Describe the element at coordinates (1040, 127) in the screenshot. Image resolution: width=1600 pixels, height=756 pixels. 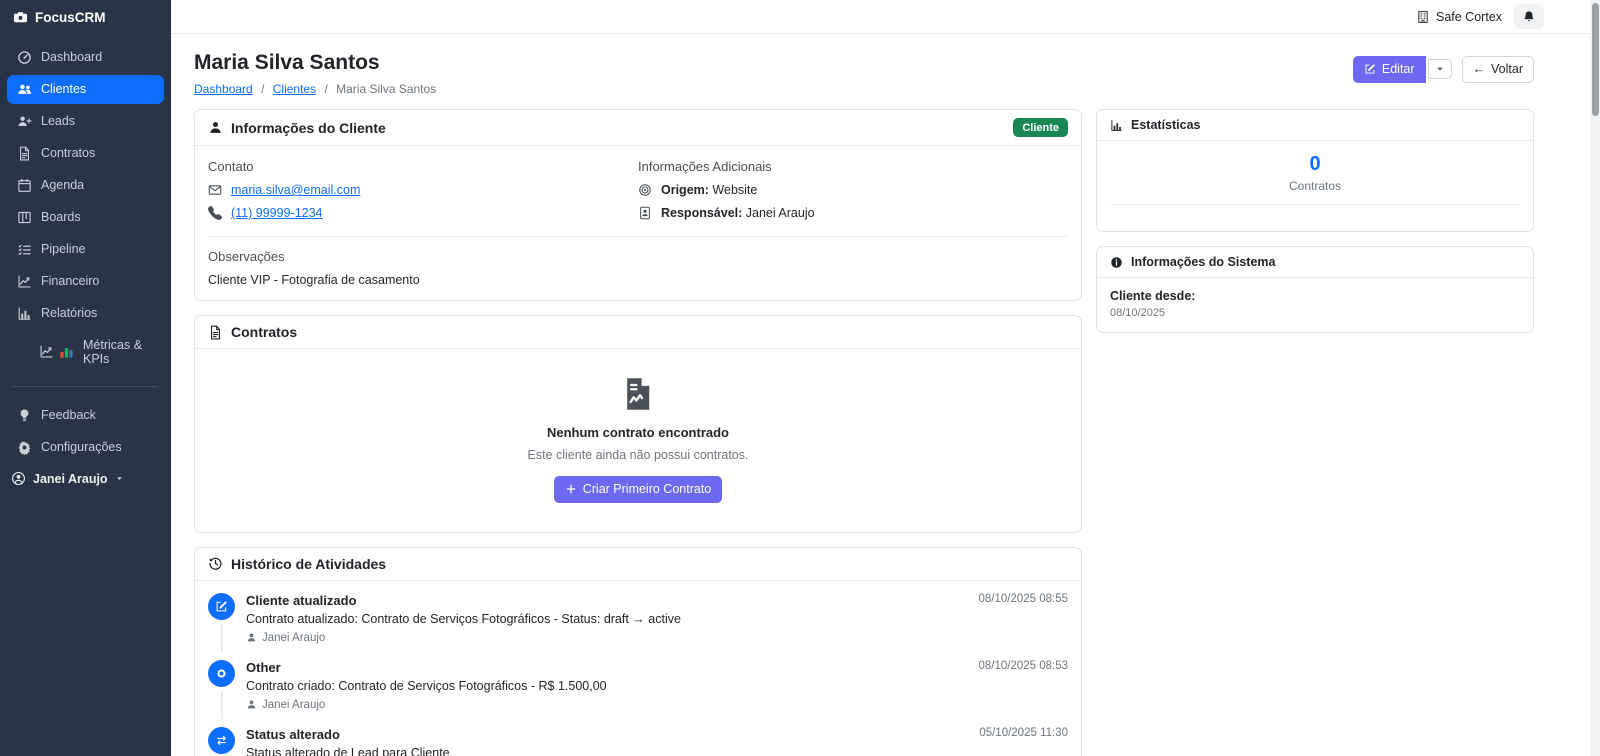
I see `status-badge: Cliente` at that location.